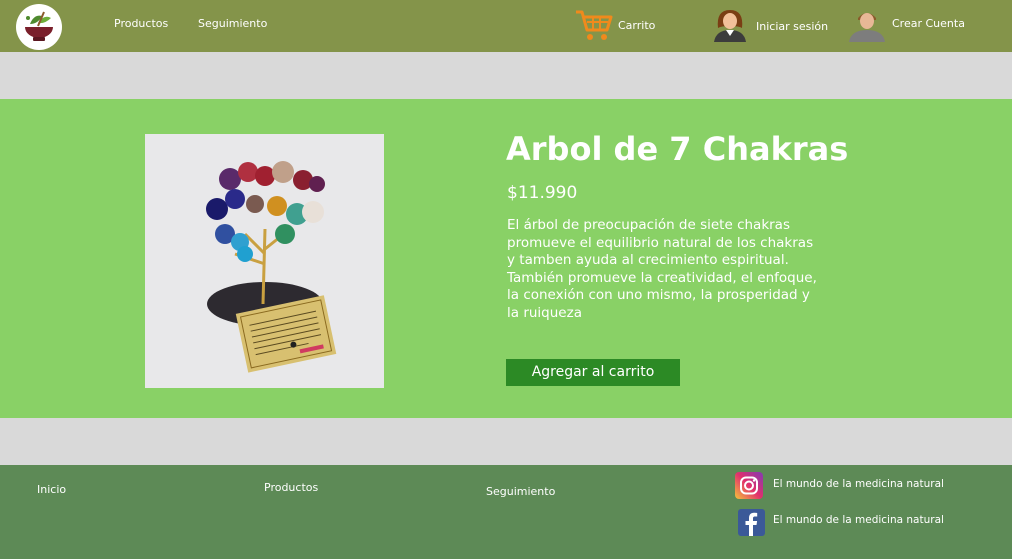 The width and height of the screenshot is (1012, 559). I want to click on cart-icon, so click(594, 27).